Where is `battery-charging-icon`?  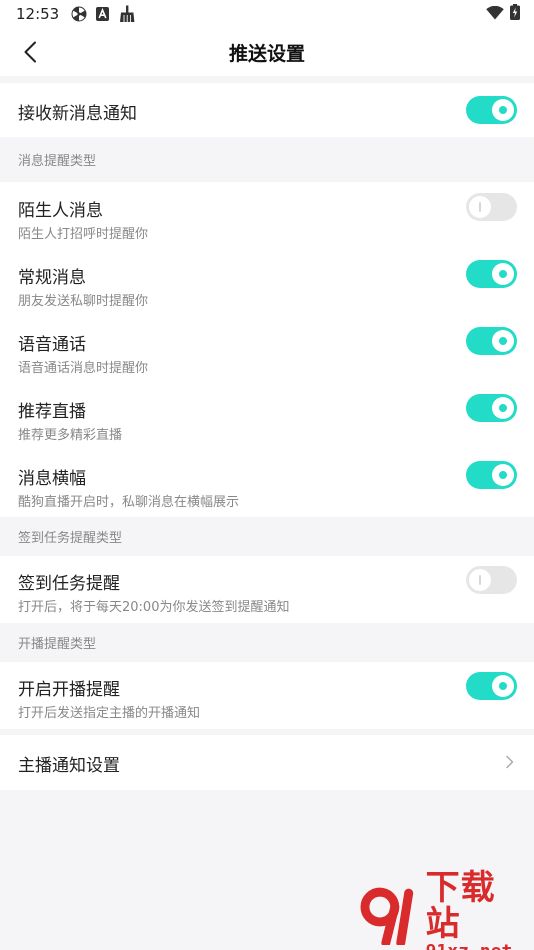 battery-charging-icon is located at coordinates (515, 14).